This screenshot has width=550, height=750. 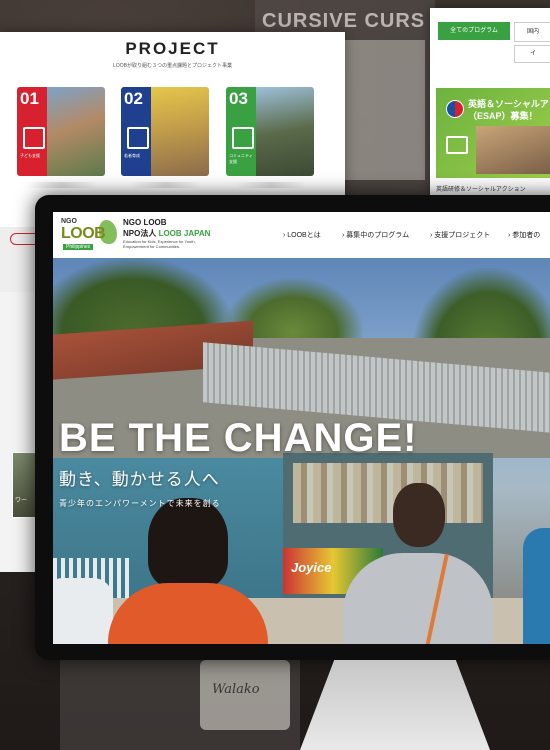 What do you see at coordinates (419, 515) in the screenshot?
I see `hero-photo-head` at bounding box center [419, 515].